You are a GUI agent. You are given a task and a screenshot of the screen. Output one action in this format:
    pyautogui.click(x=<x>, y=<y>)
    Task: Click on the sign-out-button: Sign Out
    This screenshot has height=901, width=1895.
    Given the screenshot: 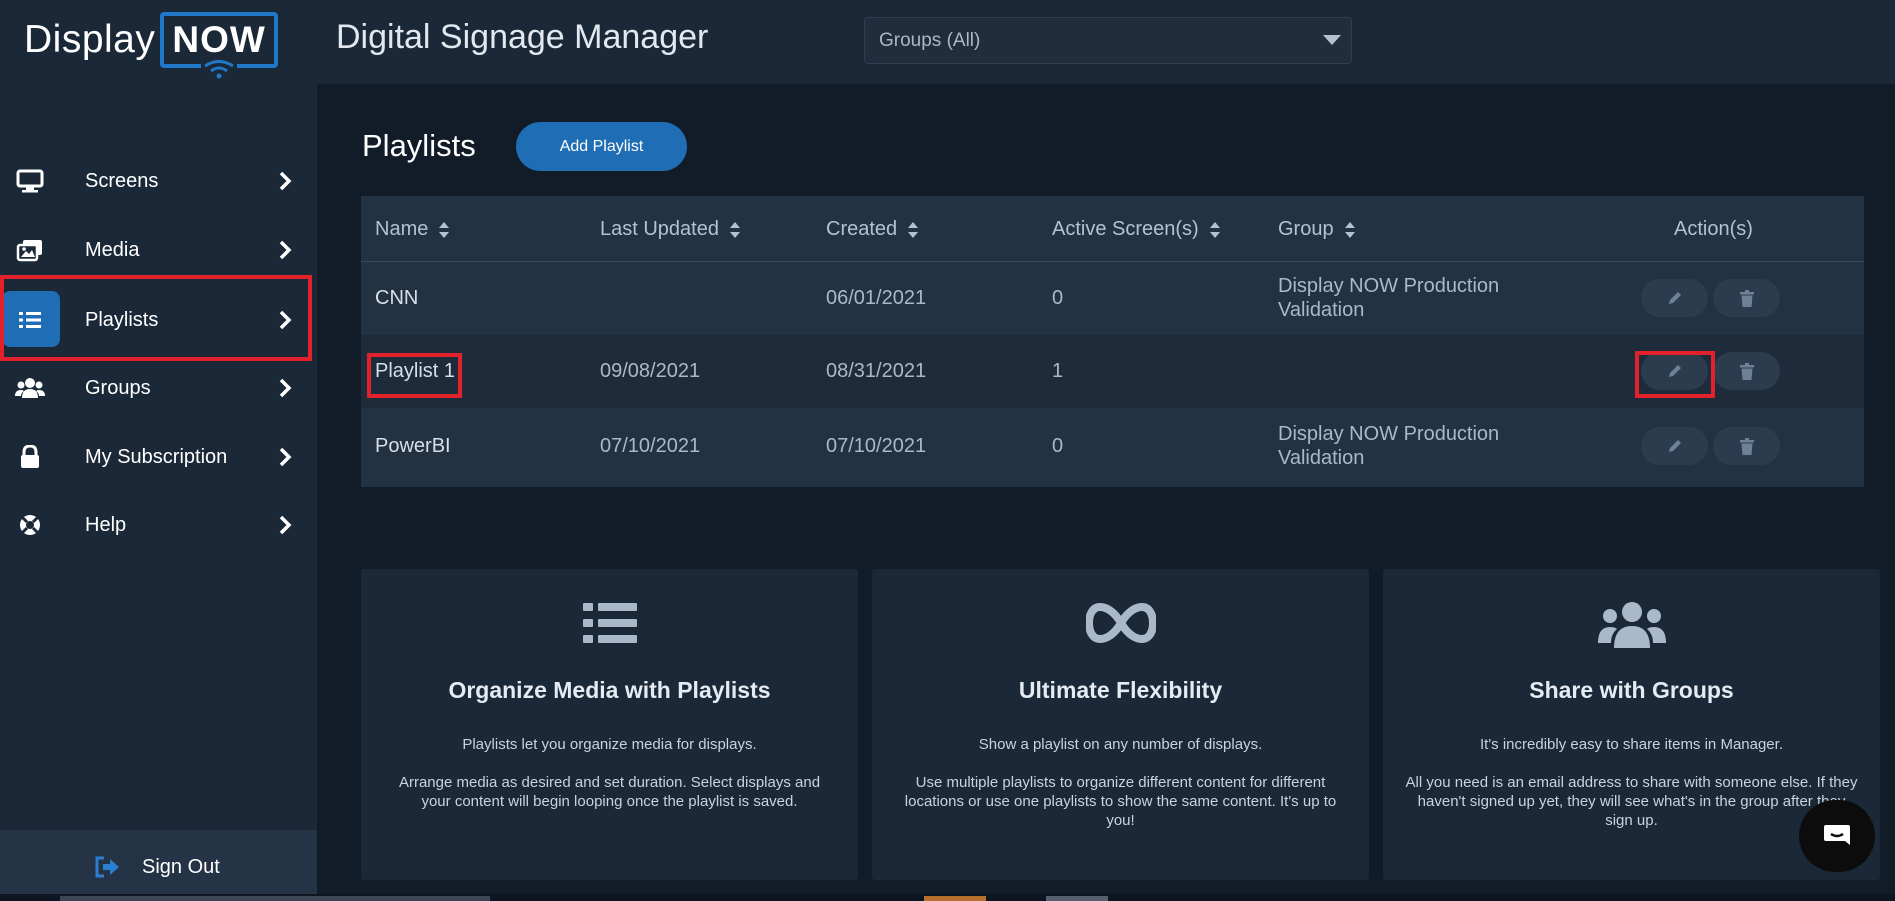 What is the action you would take?
    pyautogui.click(x=157, y=867)
    